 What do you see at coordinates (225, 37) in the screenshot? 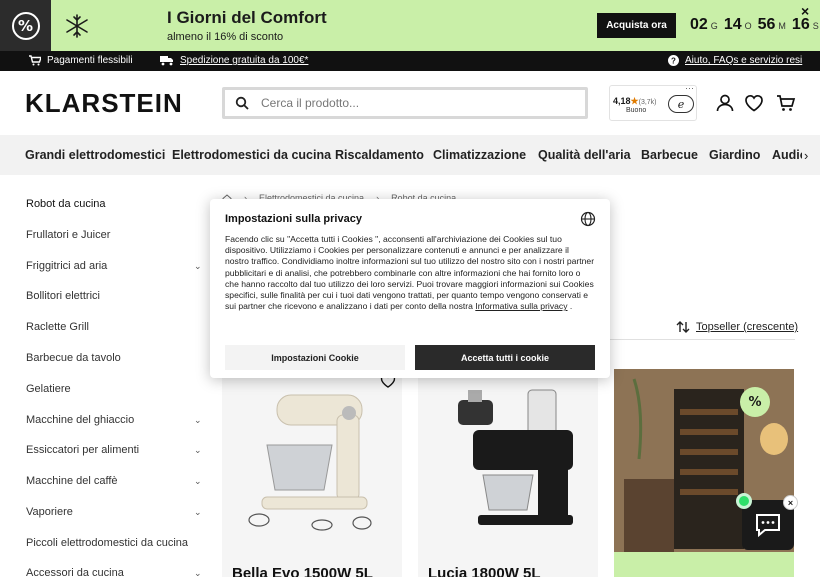
I see `promo-subtitle: almeno il 16% di sconto` at bounding box center [225, 37].